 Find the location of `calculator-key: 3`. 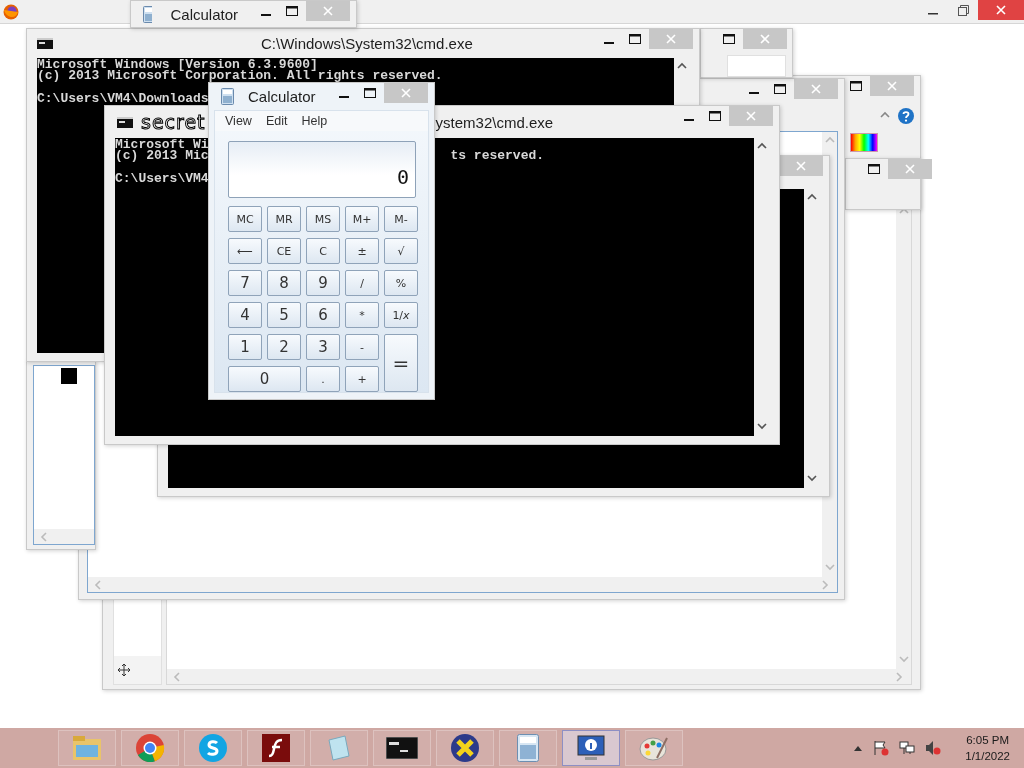

calculator-key: 3 is located at coordinates (323, 347).